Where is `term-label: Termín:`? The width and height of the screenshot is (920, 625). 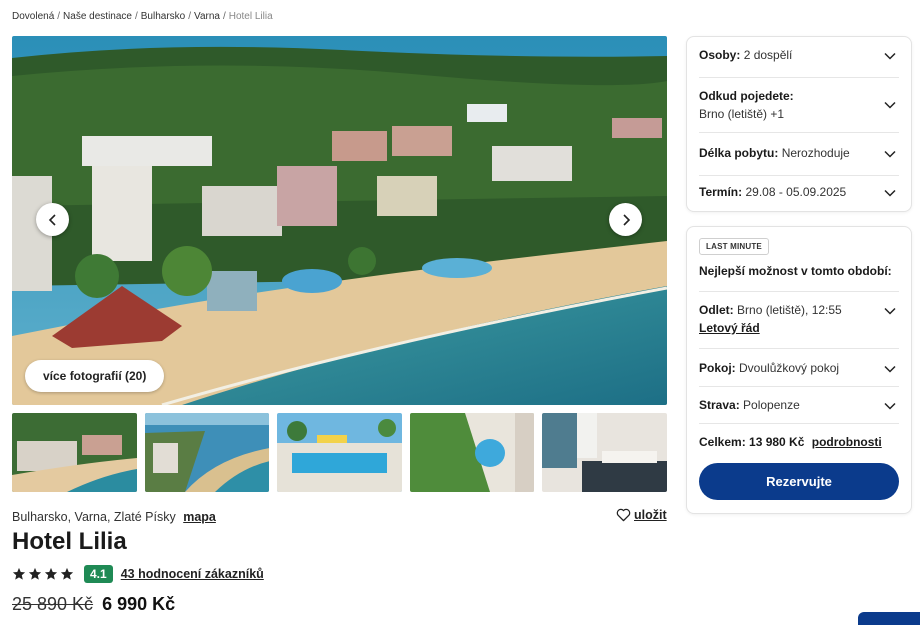
term-label: Termín: is located at coordinates (721, 192).